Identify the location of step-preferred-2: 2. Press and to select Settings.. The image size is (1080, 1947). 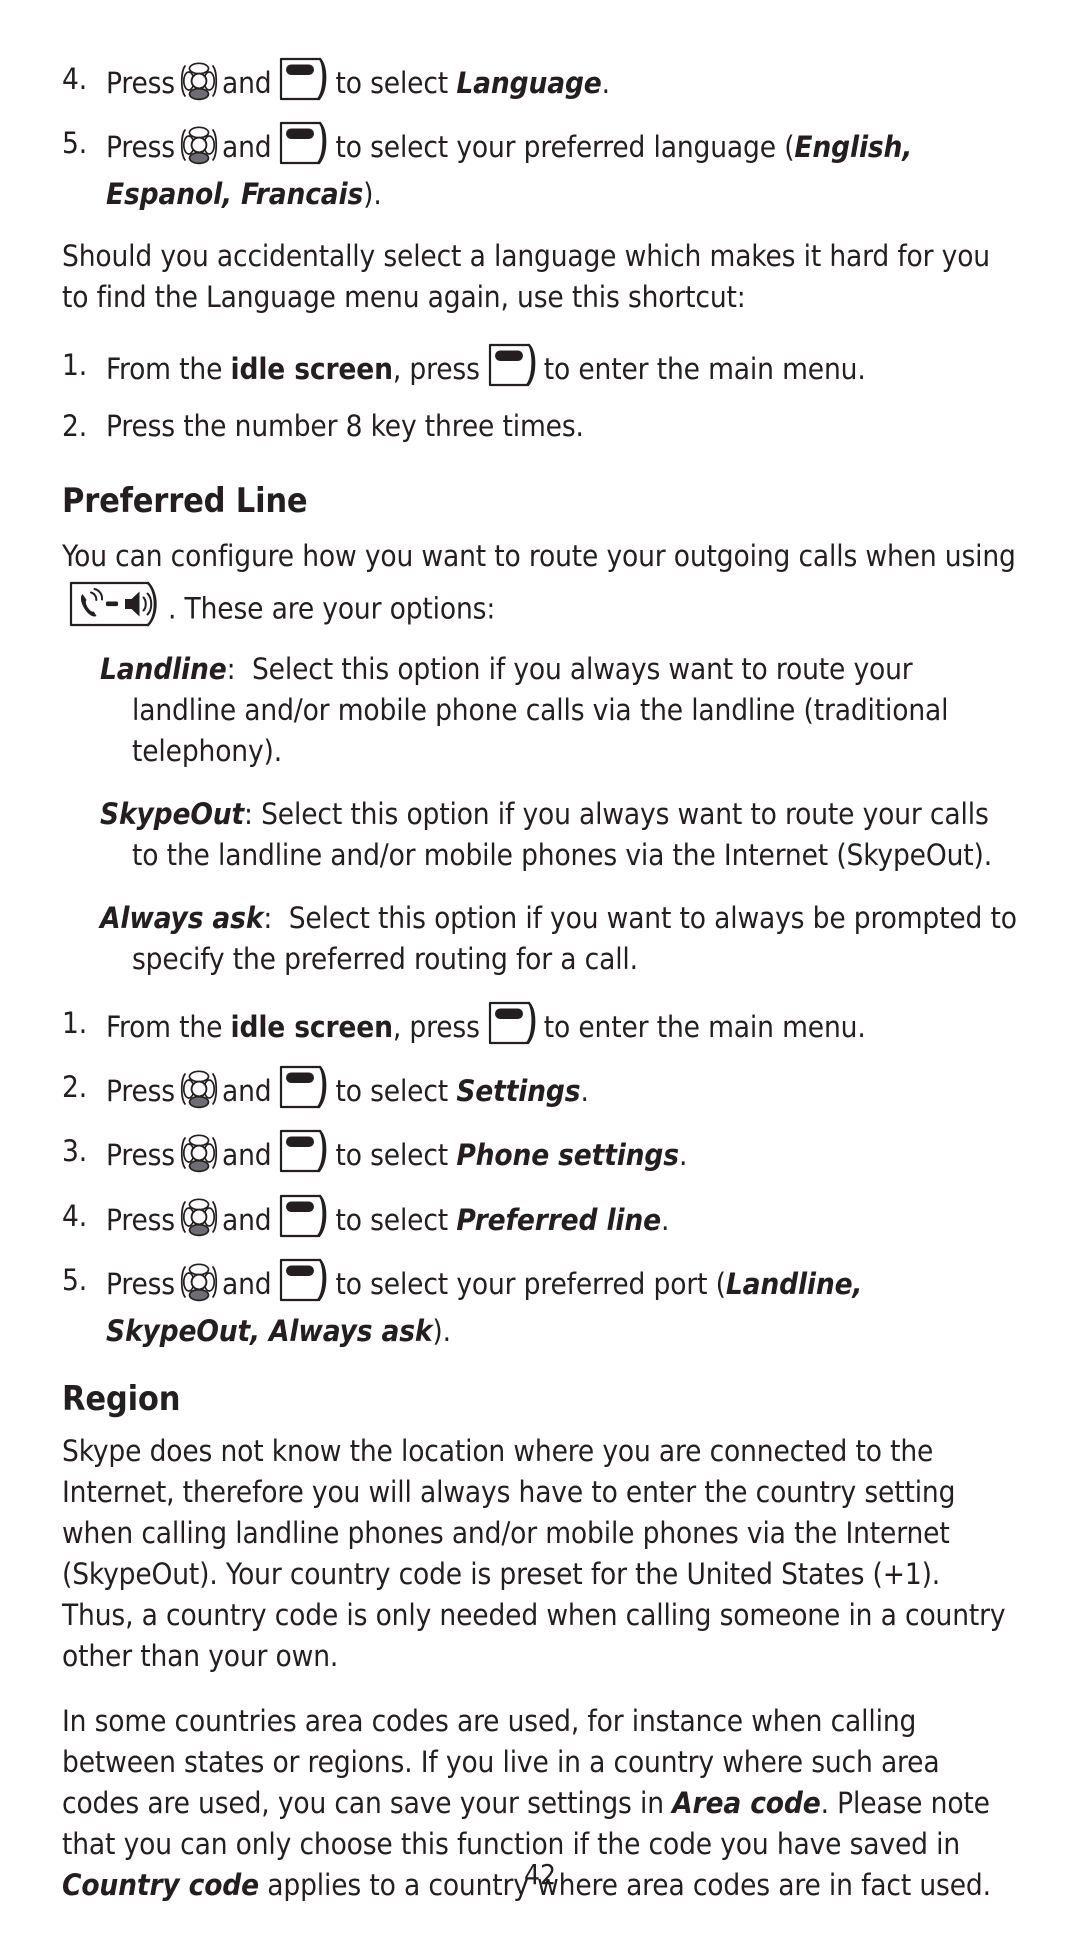
(540, 1089).